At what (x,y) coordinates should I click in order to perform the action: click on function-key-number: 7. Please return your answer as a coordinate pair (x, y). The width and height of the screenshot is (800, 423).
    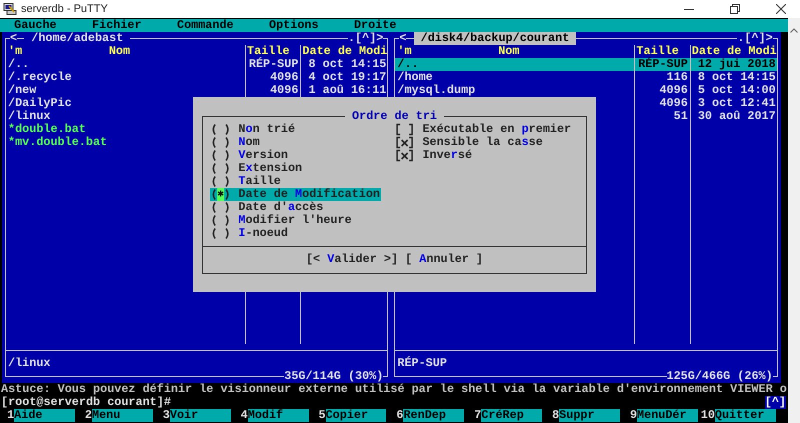
    Looking at the image, I should click on (477, 415).